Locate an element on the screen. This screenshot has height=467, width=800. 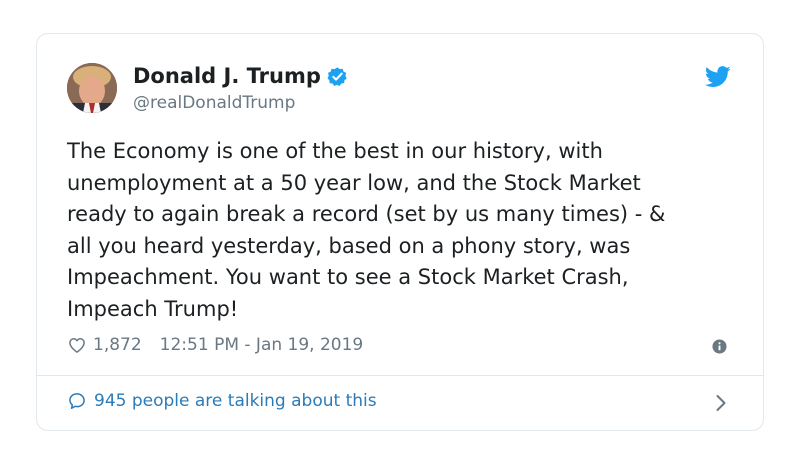
avatar is located at coordinates (92, 88).